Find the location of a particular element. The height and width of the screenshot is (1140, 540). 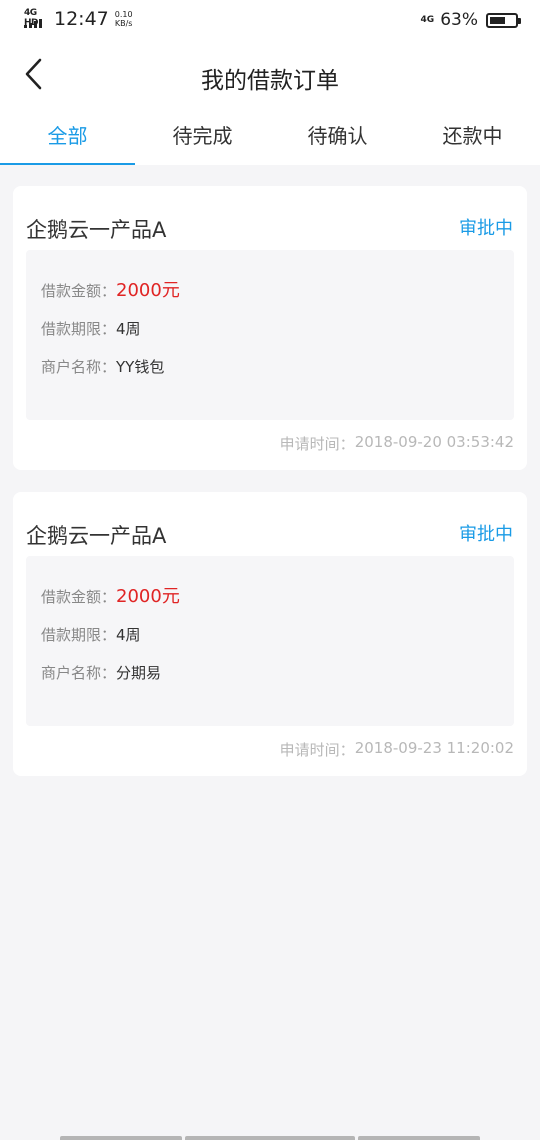

filter-tabs: 全部 待完成 待确认 还款中 is located at coordinates (270, 136).